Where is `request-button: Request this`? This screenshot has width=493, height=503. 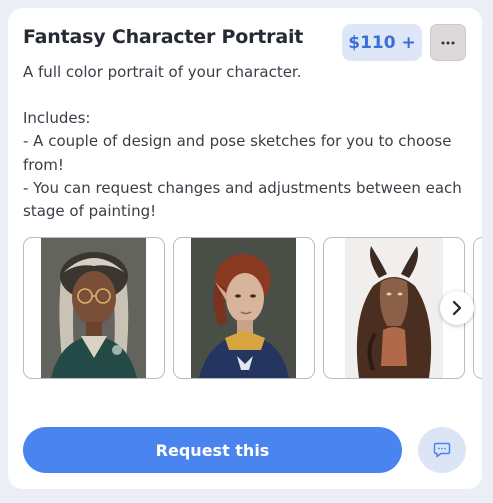
request-button: Request this is located at coordinates (212, 450).